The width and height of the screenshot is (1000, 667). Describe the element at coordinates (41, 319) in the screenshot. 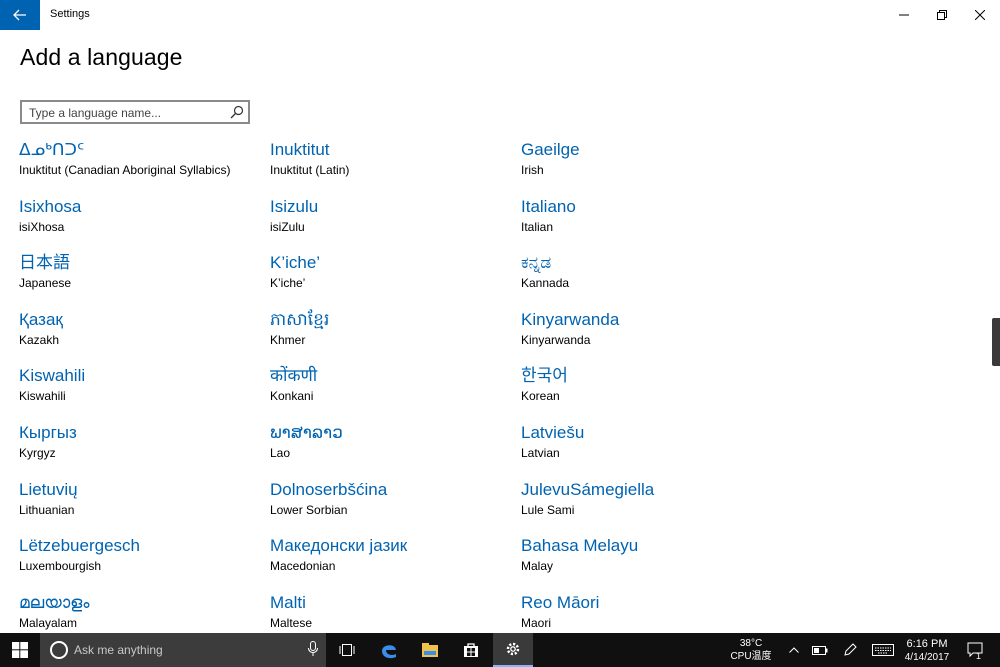

I see `language-native-name: Қазақ` at that location.